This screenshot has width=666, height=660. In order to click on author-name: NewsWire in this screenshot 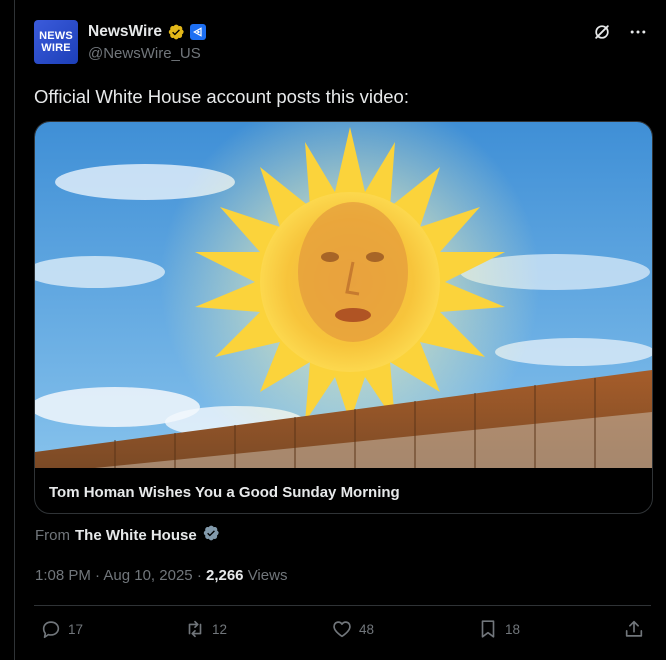, I will do `click(125, 32)`.